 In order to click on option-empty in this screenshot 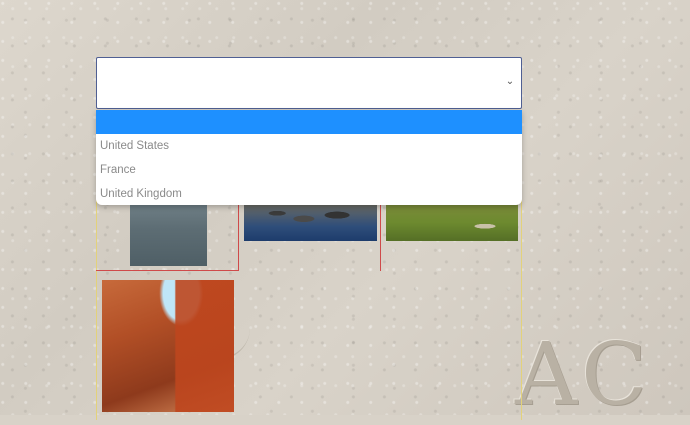, I will do `click(309, 122)`.